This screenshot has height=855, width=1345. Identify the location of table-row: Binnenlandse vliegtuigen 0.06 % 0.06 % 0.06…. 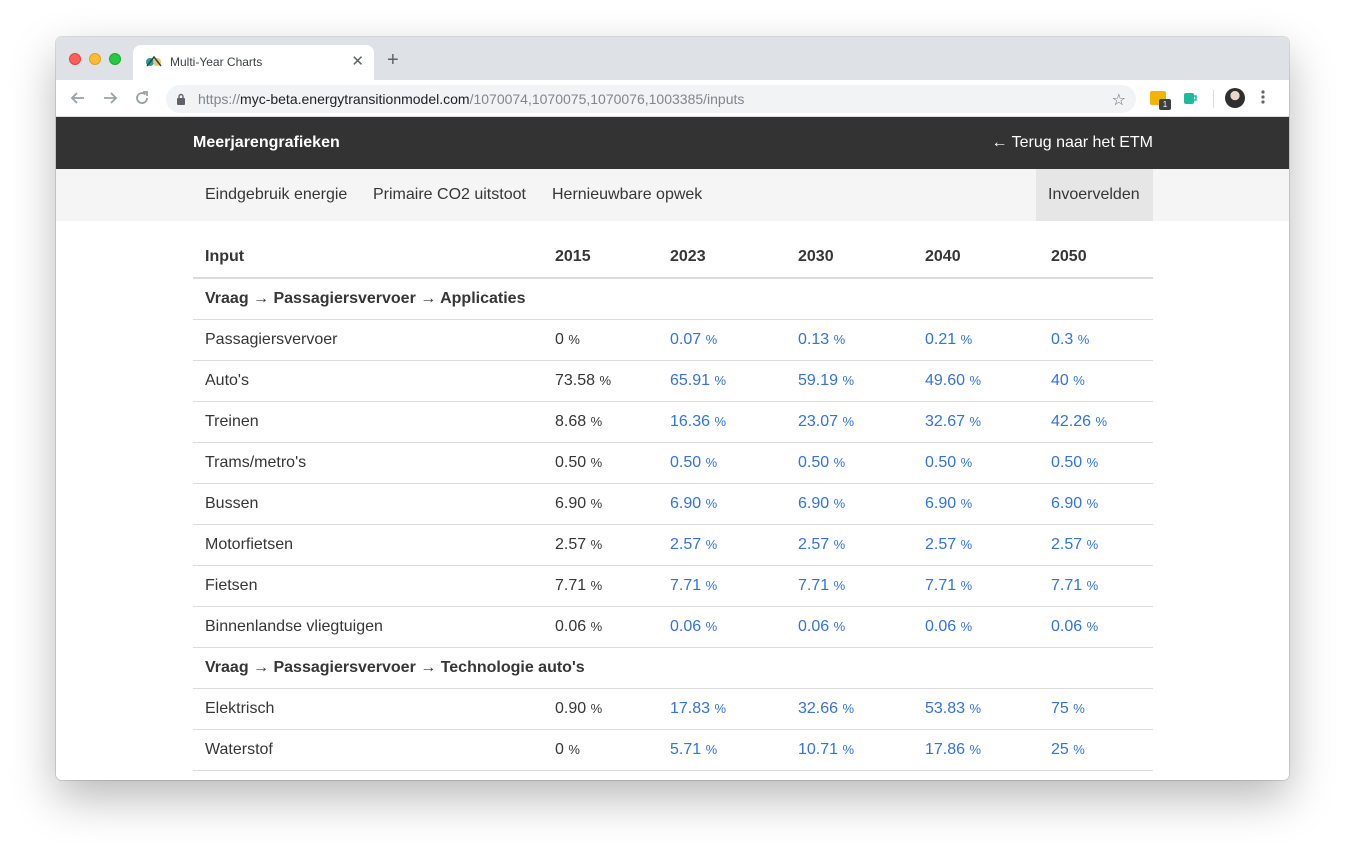
(673, 627).